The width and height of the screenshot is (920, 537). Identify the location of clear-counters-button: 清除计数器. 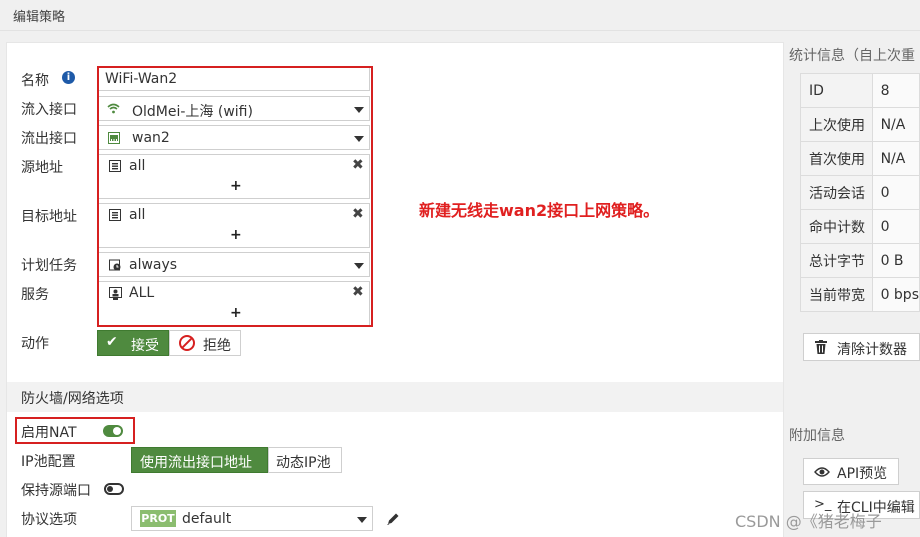
(861, 347).